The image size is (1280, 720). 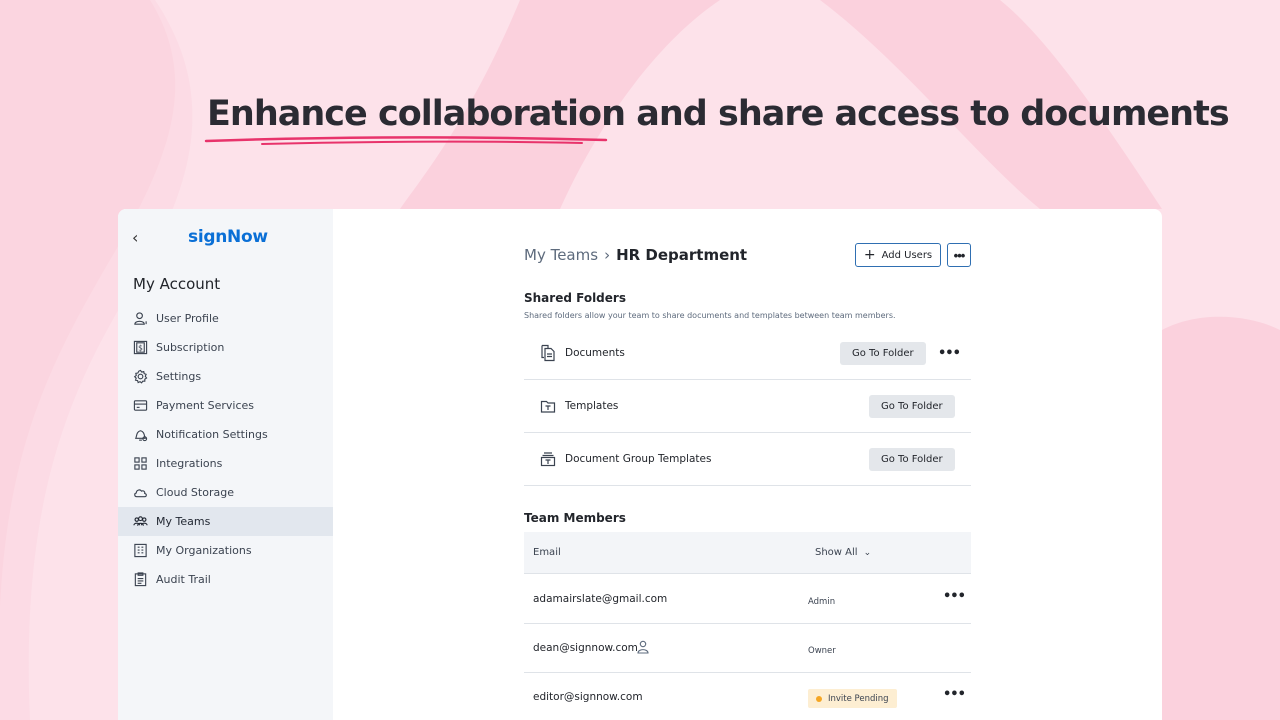 I want to click on add-users-label: Add Users, so click(x=907, y=255).